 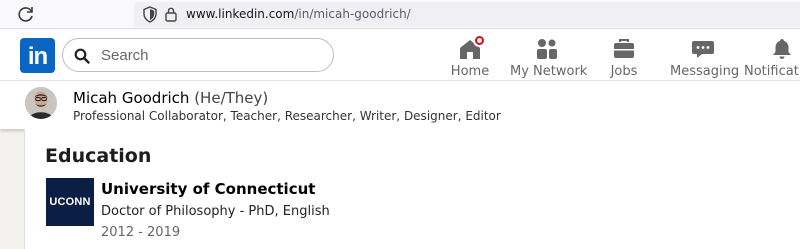 I want to click on profile-name-line: Micah Goodrich (He/They), so click(x=170, y=98).